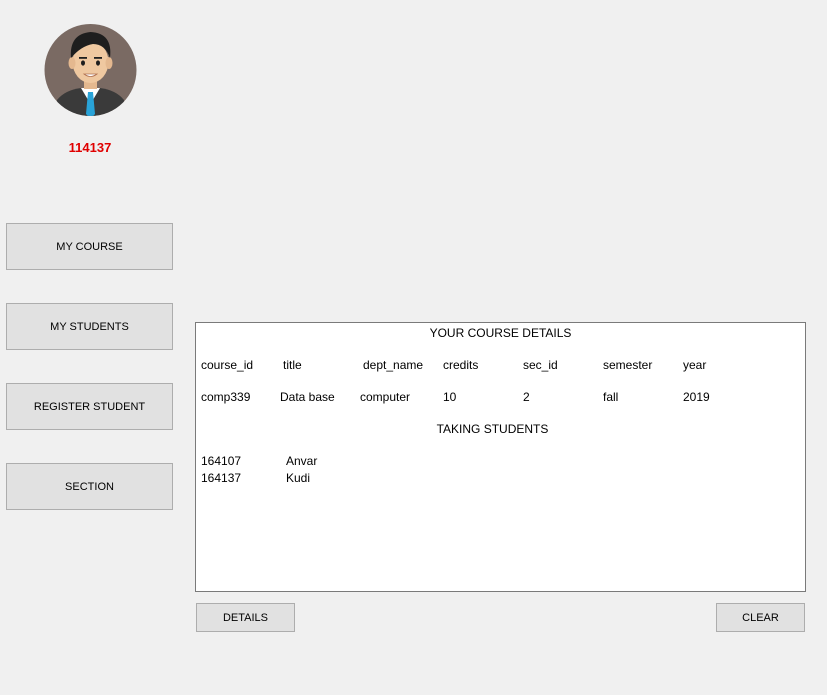 The height and width of the screenshot is (700, 830). I want to click on my-course-button: MY COURSE, so click(89, 246).